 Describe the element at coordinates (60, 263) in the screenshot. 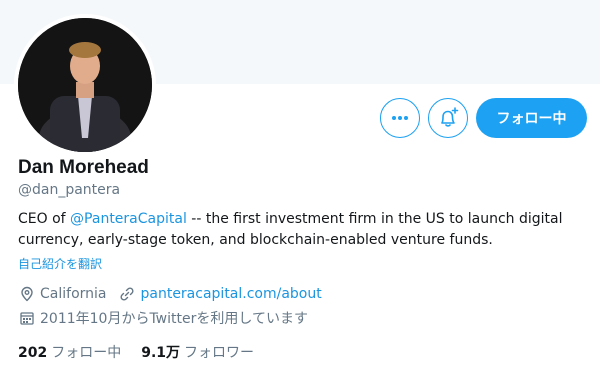

I see `translate-bio-link: 自己紹介を翻訳` at that location.